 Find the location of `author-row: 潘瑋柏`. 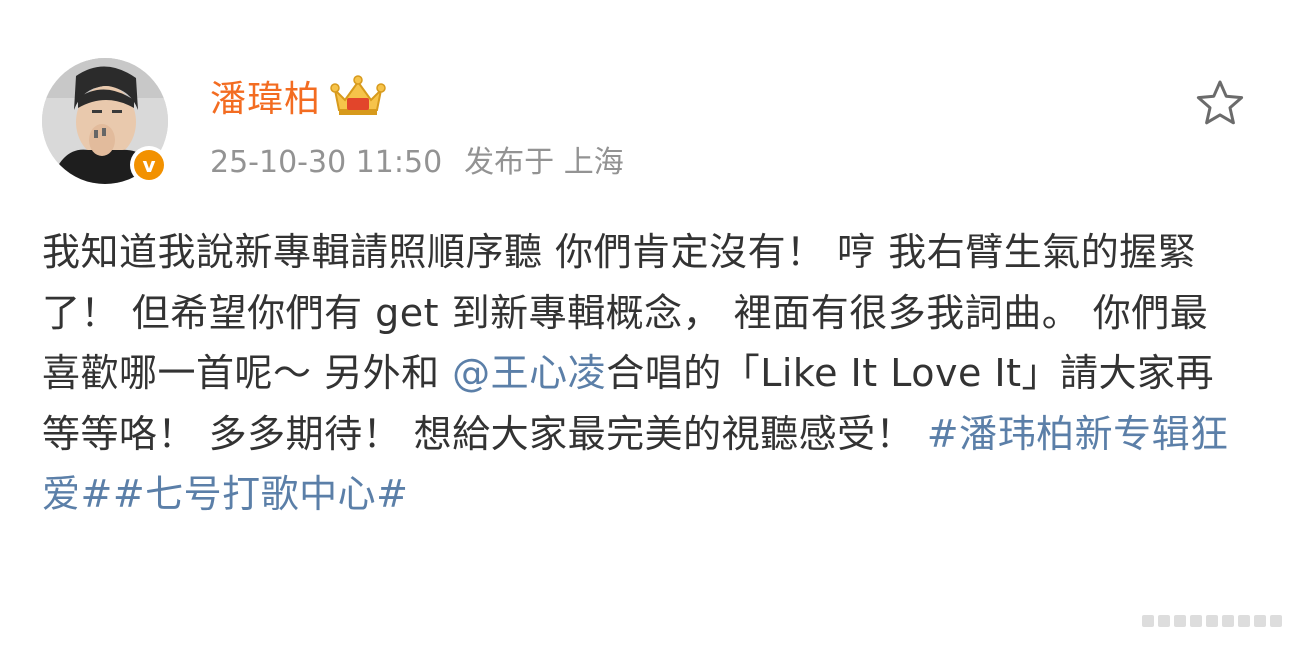

author-row: 潘瑋柏 is located at coordinates (298, 96).